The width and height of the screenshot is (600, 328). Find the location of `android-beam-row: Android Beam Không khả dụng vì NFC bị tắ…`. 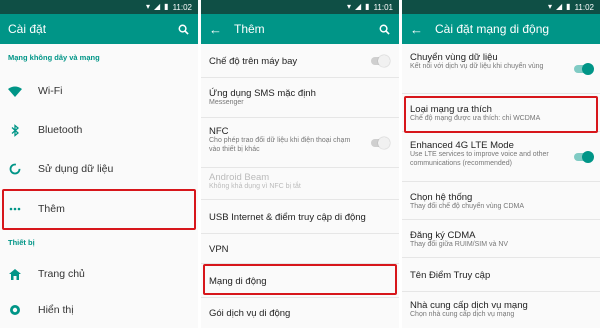

android-beam-row: Android Beam Không khả dụng vì NFC bị tắ… is located at coordinates (300, 184).